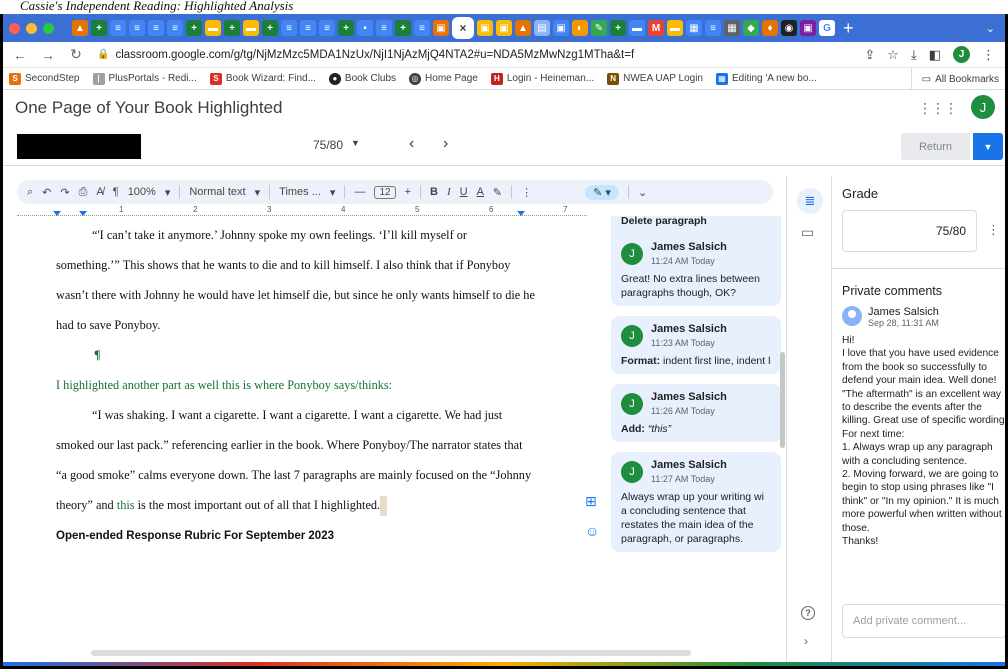  Describe the element at coordinates (142, 192) in the screenshot. I see `zoom-select: 100%` at that location.